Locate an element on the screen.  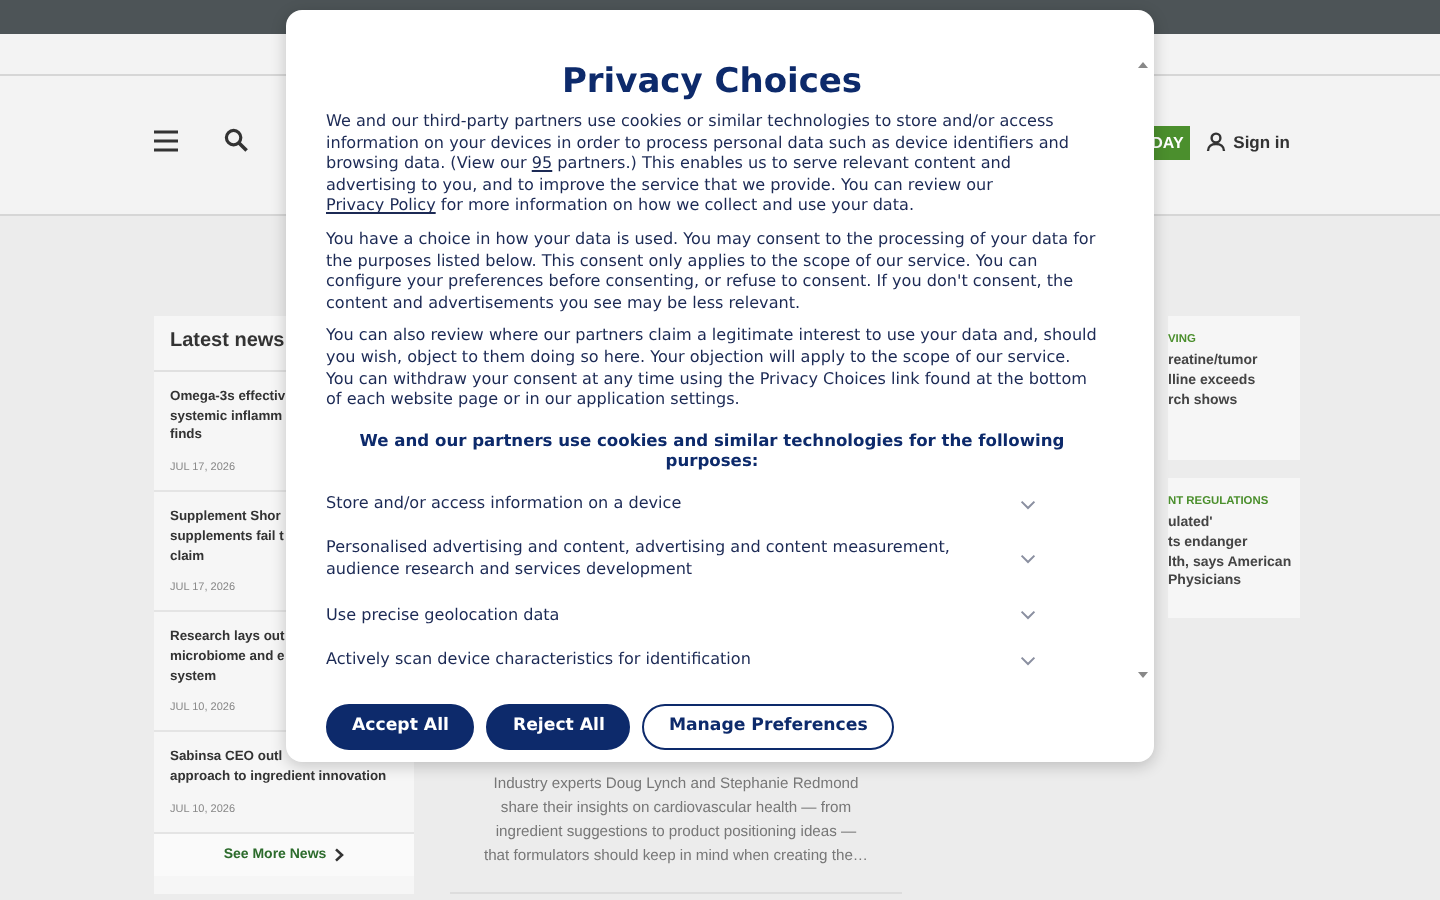
purpose-item: Actively scan device characteristics for identification is located at coordinates (712, 661).